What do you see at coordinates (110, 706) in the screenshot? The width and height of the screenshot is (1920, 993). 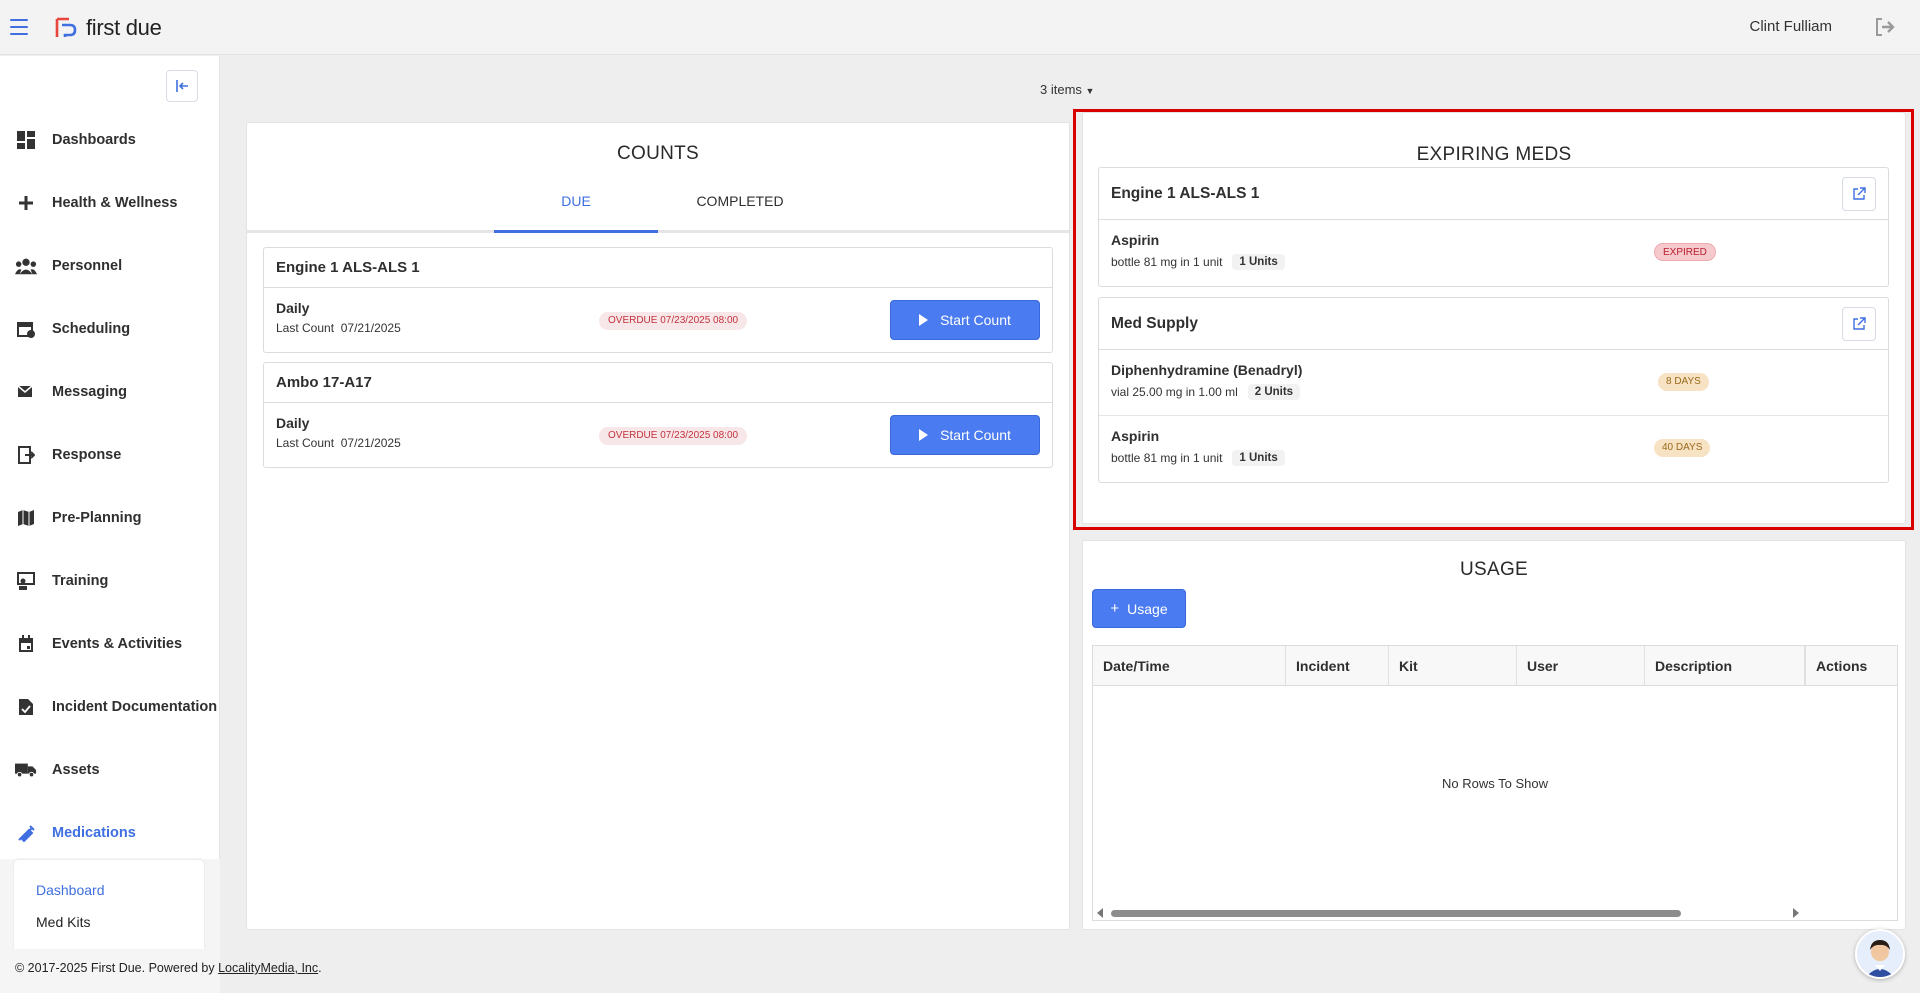 I see `sidebar-item-incident-documentation: Incident Documentation` at bounding box center [110, 706].